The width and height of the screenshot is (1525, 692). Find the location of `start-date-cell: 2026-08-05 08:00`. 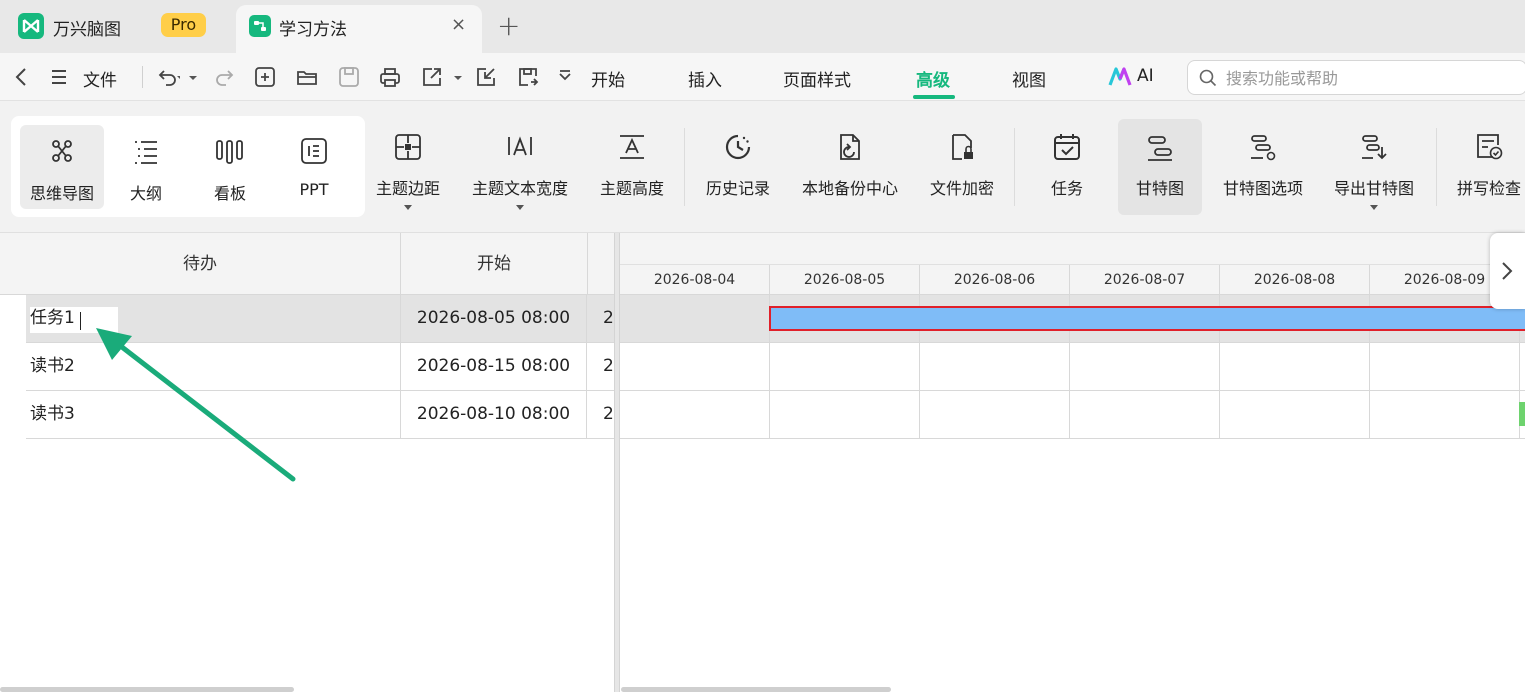

start-date-cell: 2026-08-05 08:00 is located at coordinates (493, 318).